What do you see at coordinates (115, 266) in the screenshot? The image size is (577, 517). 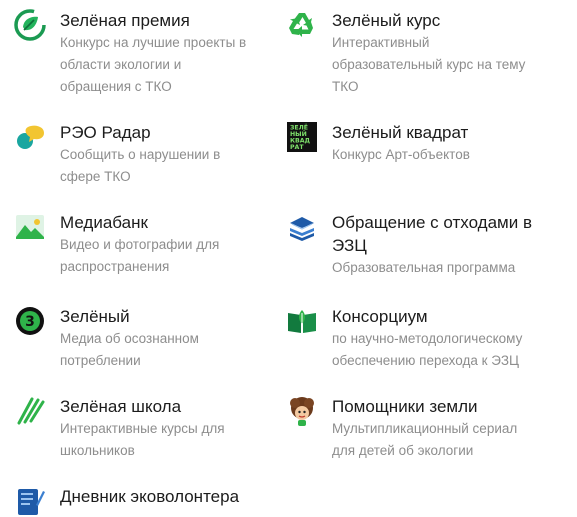 I see `item-desc-line: распространения` at bounding box center [115, 266].